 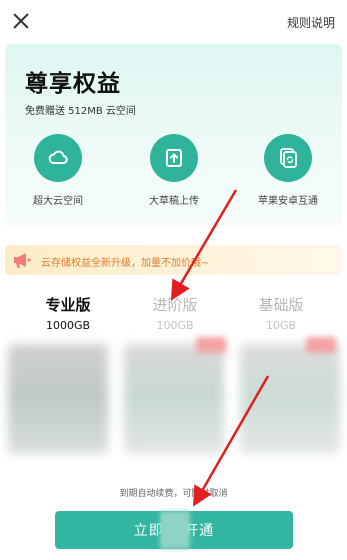 What do you see at coordinates (288, 158) in the screenshot?
I see `sync-icon` at bounding box center [288, 158].